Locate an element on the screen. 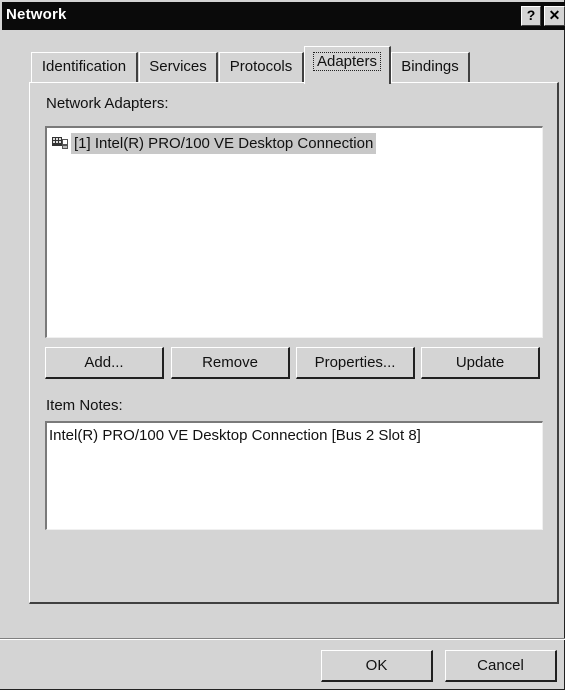 The width and height of the screenshot is (565, 697). tab-label: Identification is located at coordinates (84, 66).